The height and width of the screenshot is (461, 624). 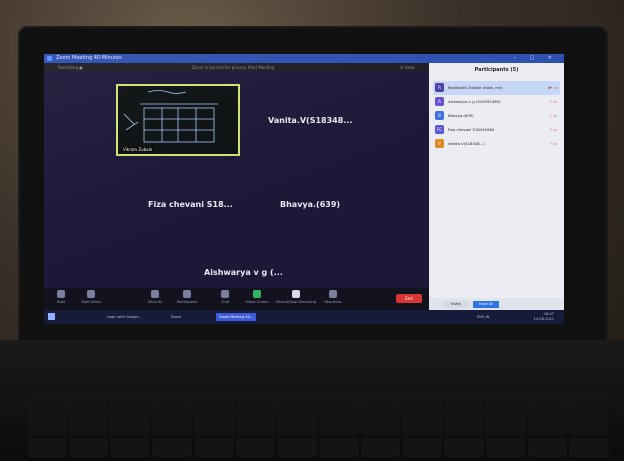 I want to click on participant-name: Fiza chevani S18349460, so click(x=471, y=129).